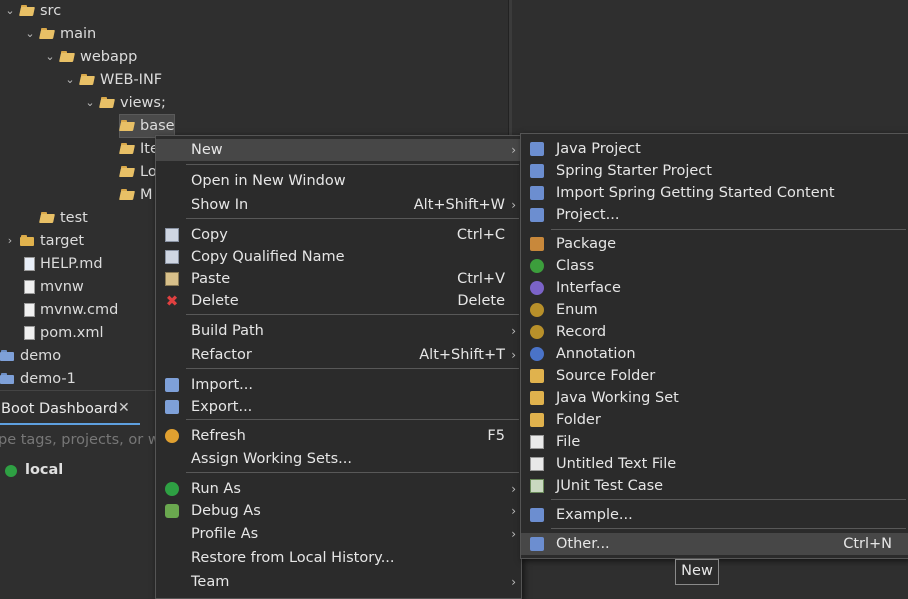 This screenshot has height=599, width=908. What do you see at coordinates (714, 171) in the screenshot?
I see `menu-item-spring-starter-project: Spring Starter Project` at bounding box center [714, 171].